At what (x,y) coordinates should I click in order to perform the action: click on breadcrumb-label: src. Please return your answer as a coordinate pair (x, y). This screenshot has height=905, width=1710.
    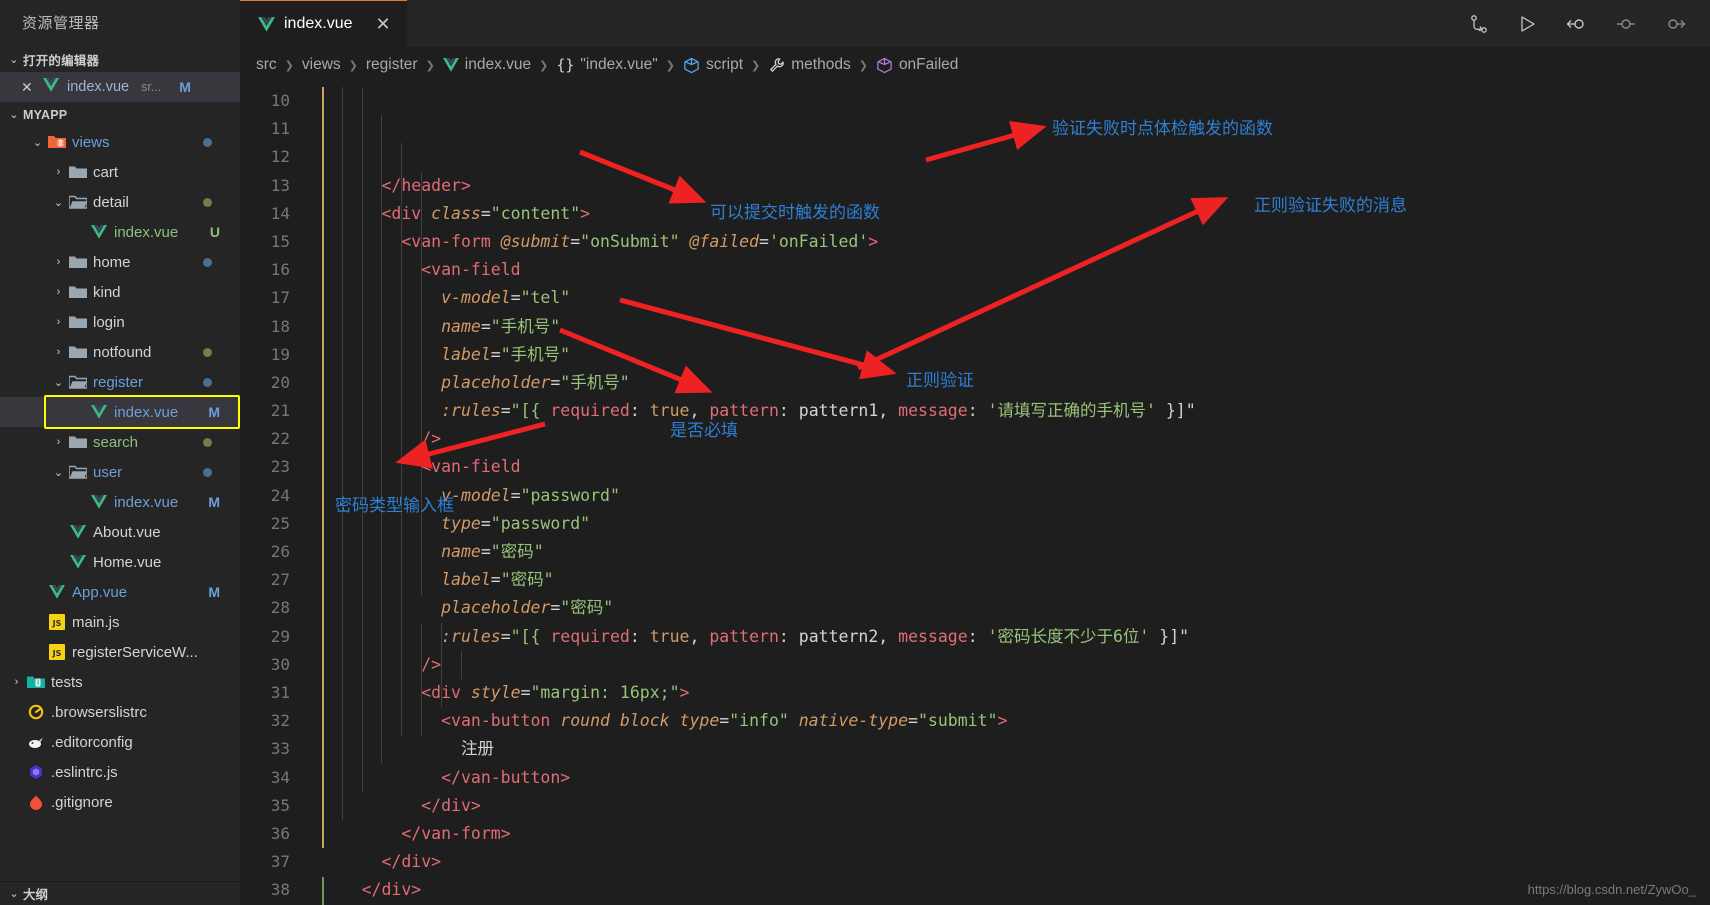
    Looking at the image, I should click on (266, 64).